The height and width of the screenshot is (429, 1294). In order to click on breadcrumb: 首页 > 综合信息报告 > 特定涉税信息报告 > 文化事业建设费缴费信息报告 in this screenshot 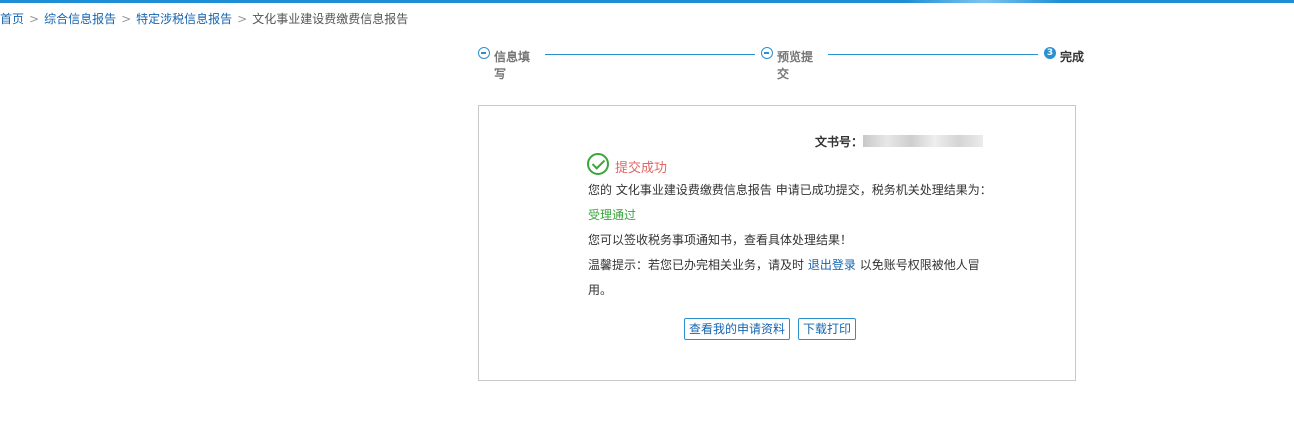, I will do `click(204, 18)`.